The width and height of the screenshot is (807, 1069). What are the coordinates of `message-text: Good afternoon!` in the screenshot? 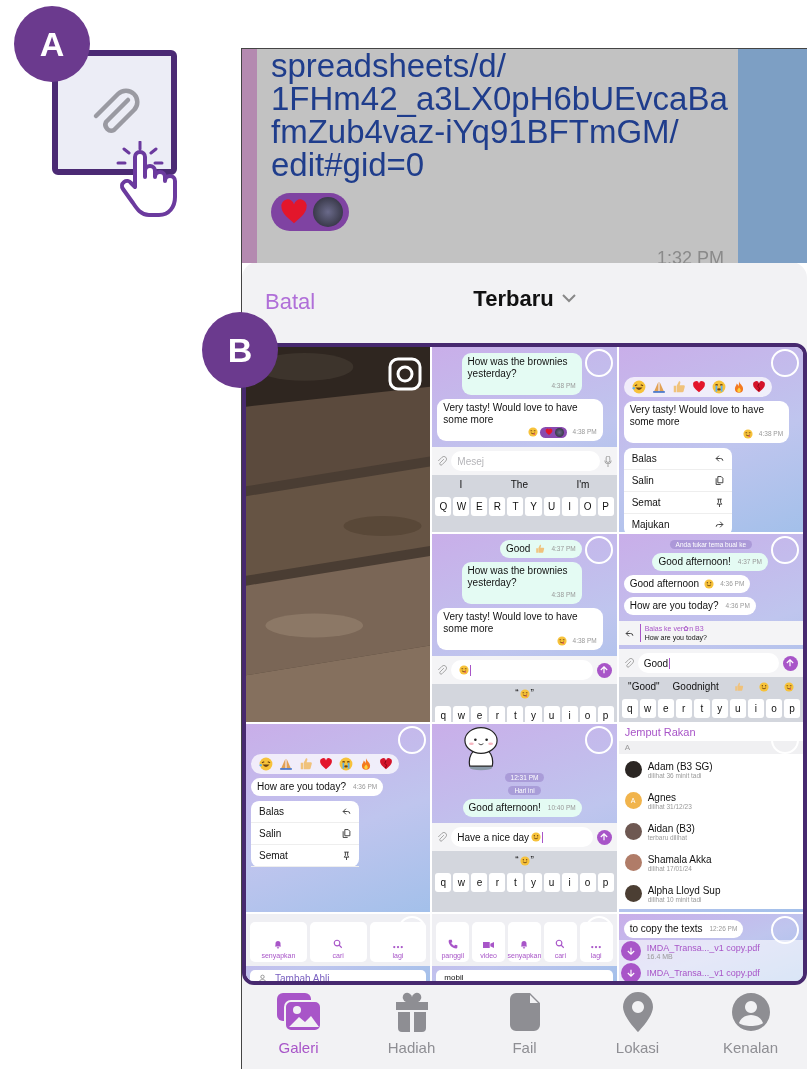 It's located at (504, 808).